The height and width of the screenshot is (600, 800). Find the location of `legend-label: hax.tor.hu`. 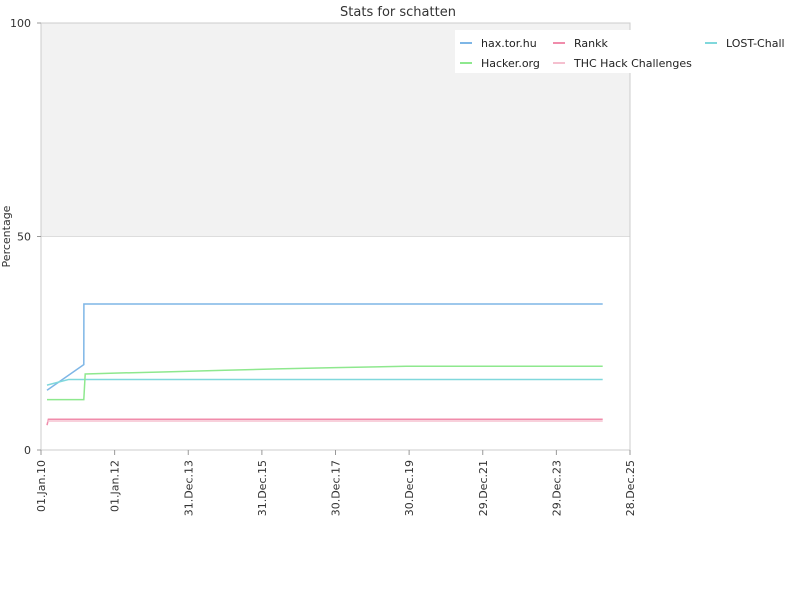

legend-label: hax.tor.hu is located at coordinates (509, 43).